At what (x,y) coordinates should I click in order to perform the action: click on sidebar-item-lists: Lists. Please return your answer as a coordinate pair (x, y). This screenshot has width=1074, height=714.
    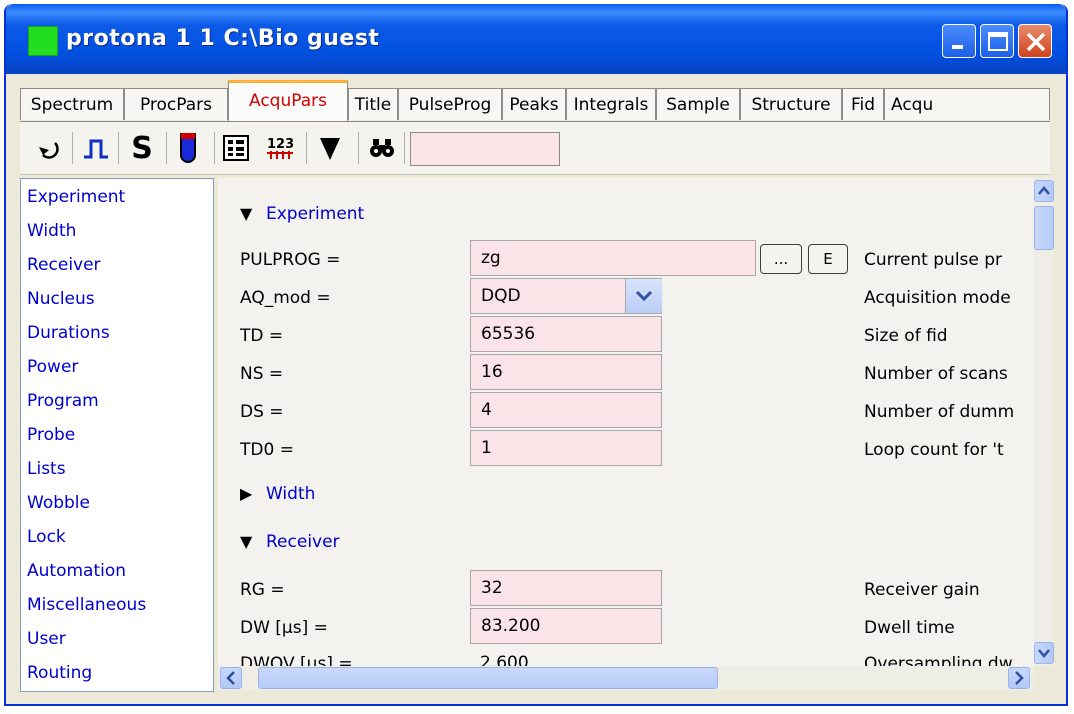
    Looking at the image, I should click on (46, 469).